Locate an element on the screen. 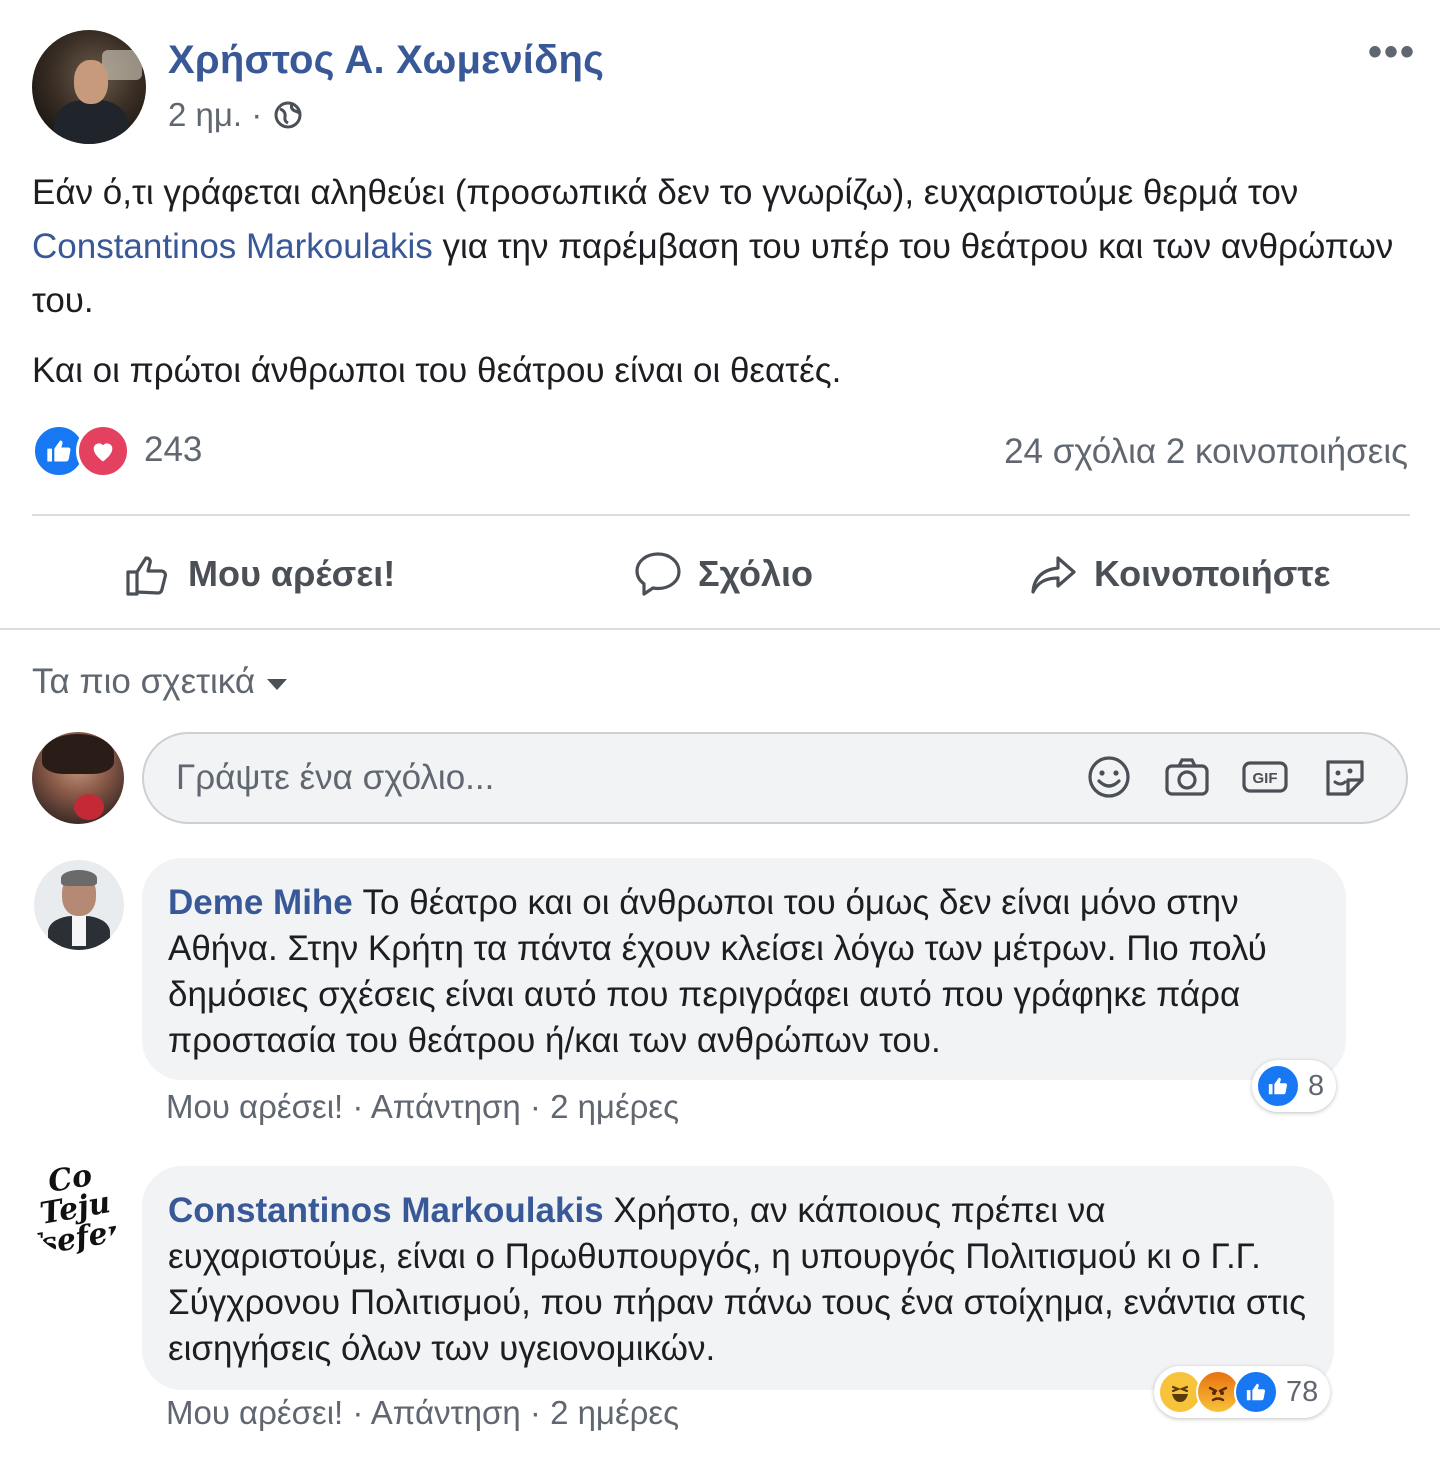 The height and width of the screenshot is (1471, 1440). comment-bubble-icon is located at coordinates (658, 574).